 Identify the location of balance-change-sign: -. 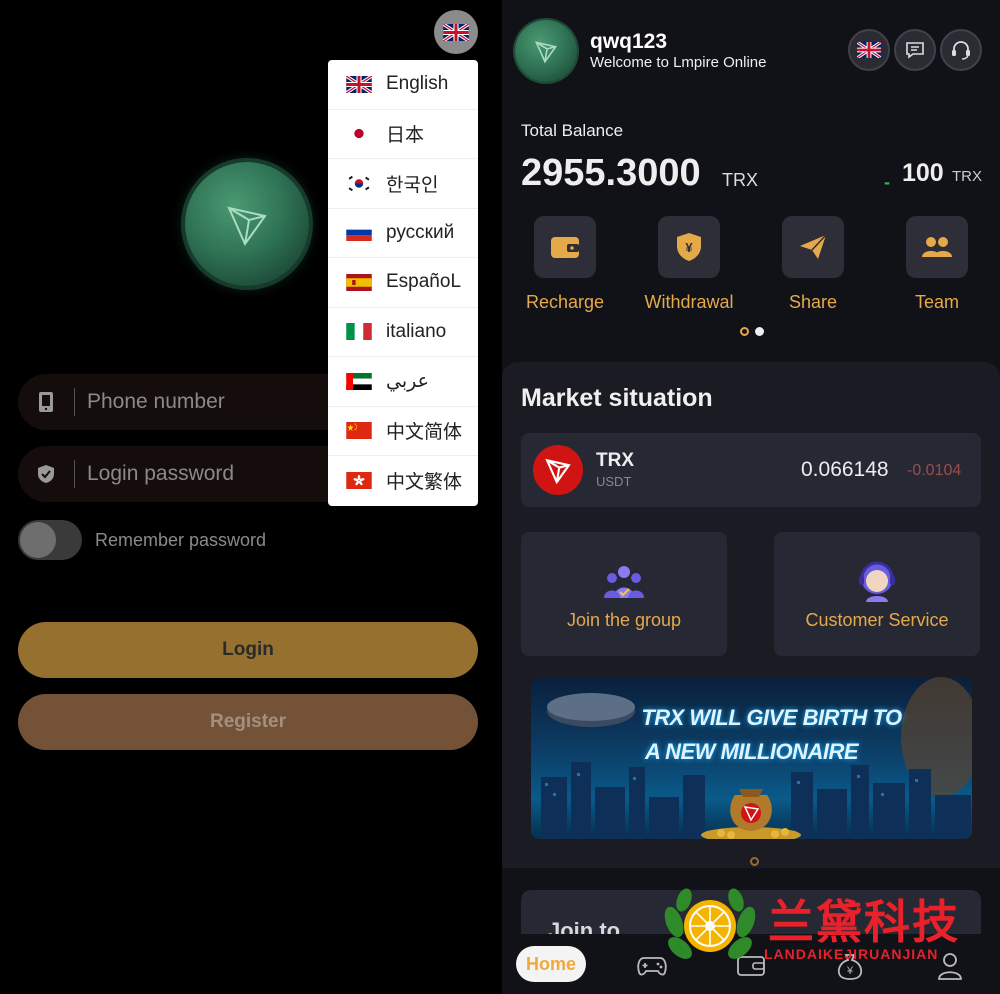
(887, 182).